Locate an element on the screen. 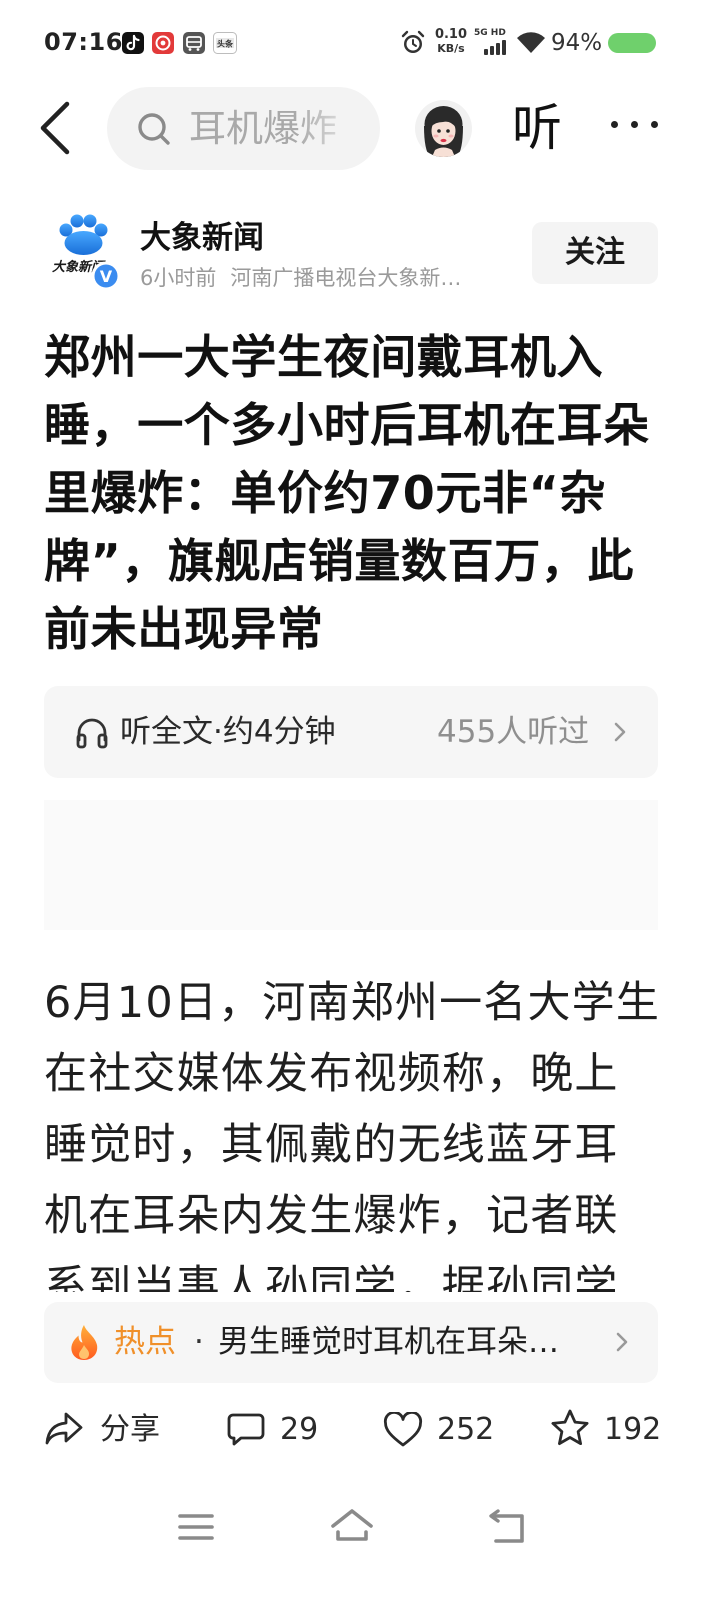  fire-icon is located at coordinates (84, 1342).